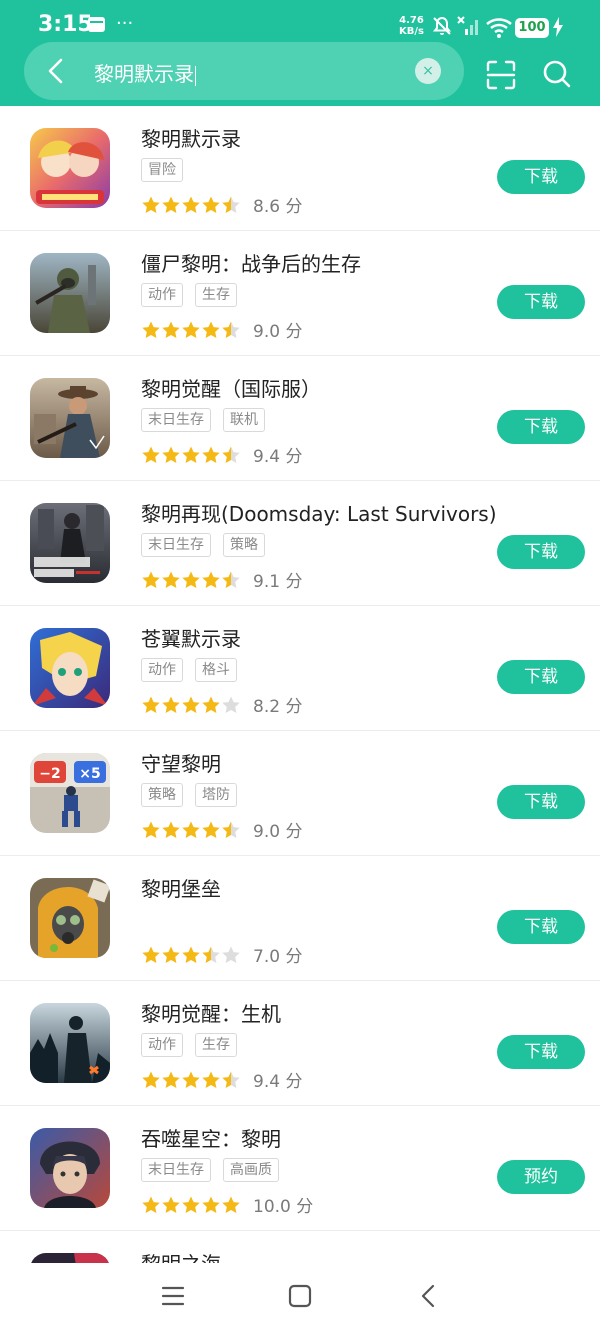  What do you see at coordinates (501, 77) in the screenshot?
I see `scan-icon` at bounding box center [501, 77].